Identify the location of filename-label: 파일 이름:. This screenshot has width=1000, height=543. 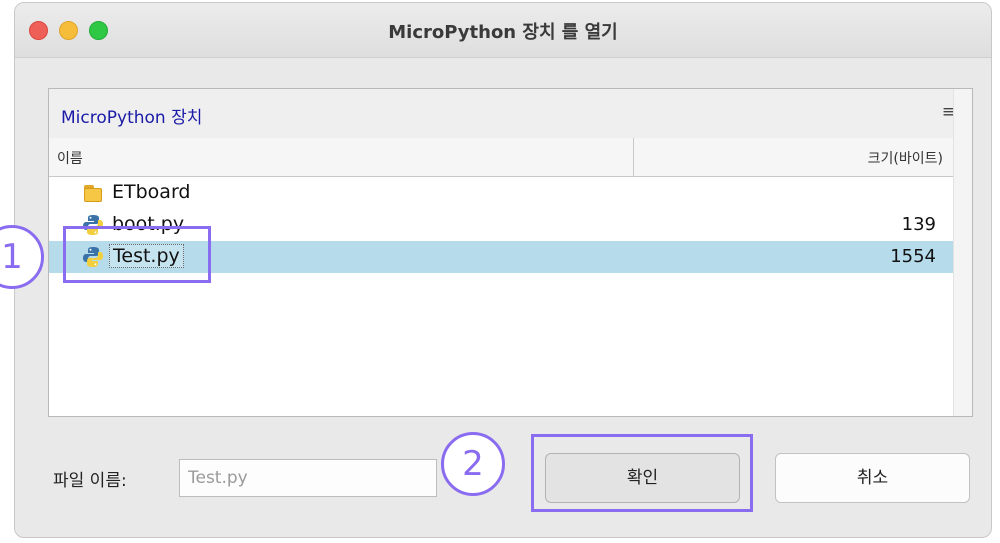
(90, 481).